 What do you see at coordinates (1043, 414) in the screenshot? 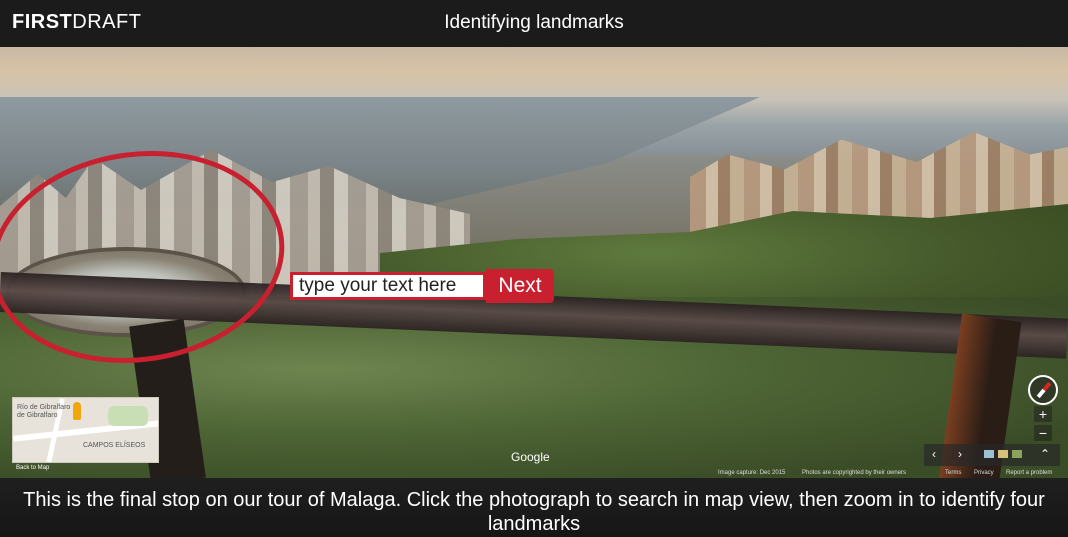
I see `zoom-in-button: +` at bounding box center [1043, 414].